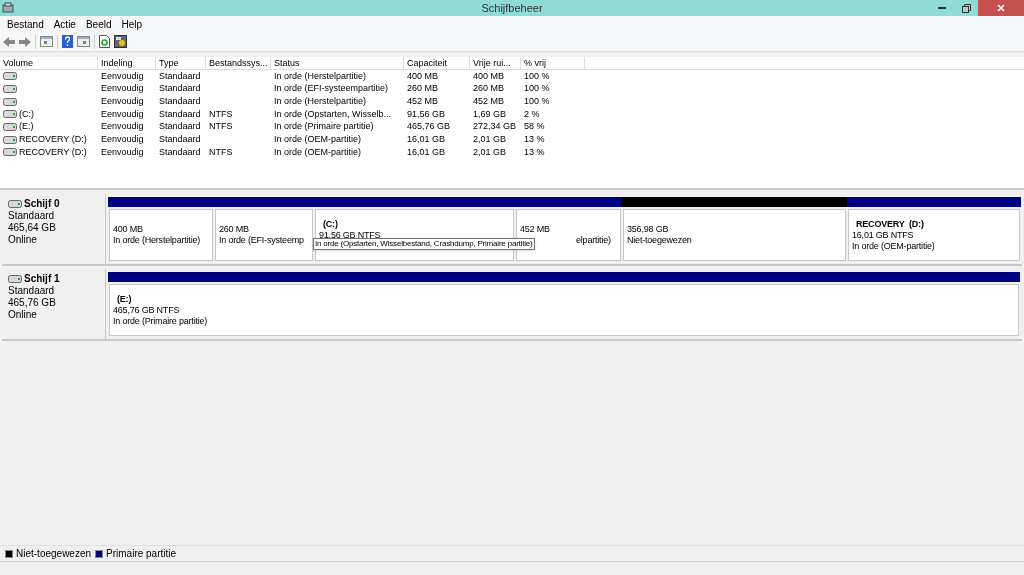  Describe the element at coordinates (942, 8) in the screenshot. I see `minimize-icon` at that location.